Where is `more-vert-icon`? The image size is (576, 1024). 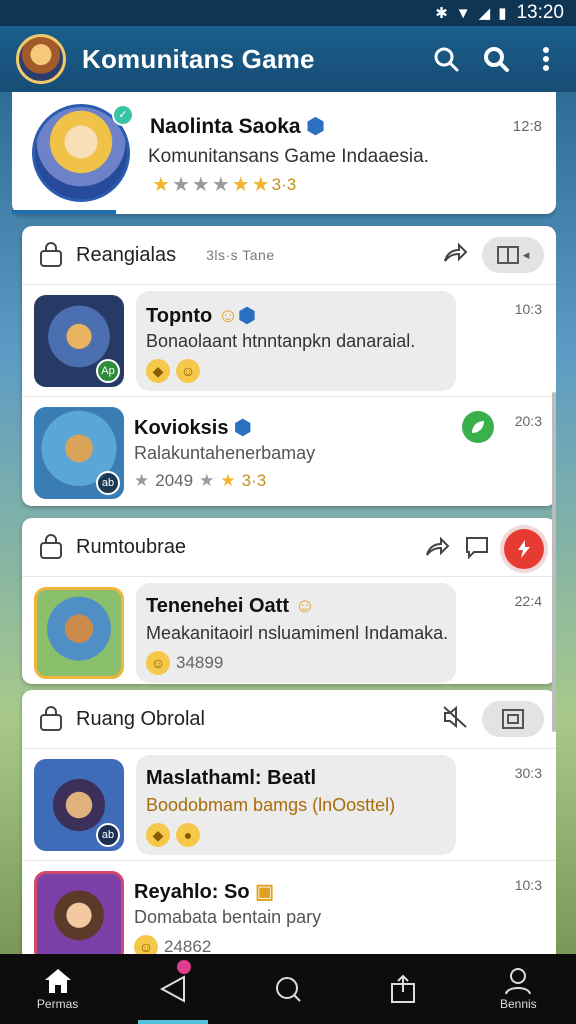 more-vert-icon is located at coordinates (546, 59).